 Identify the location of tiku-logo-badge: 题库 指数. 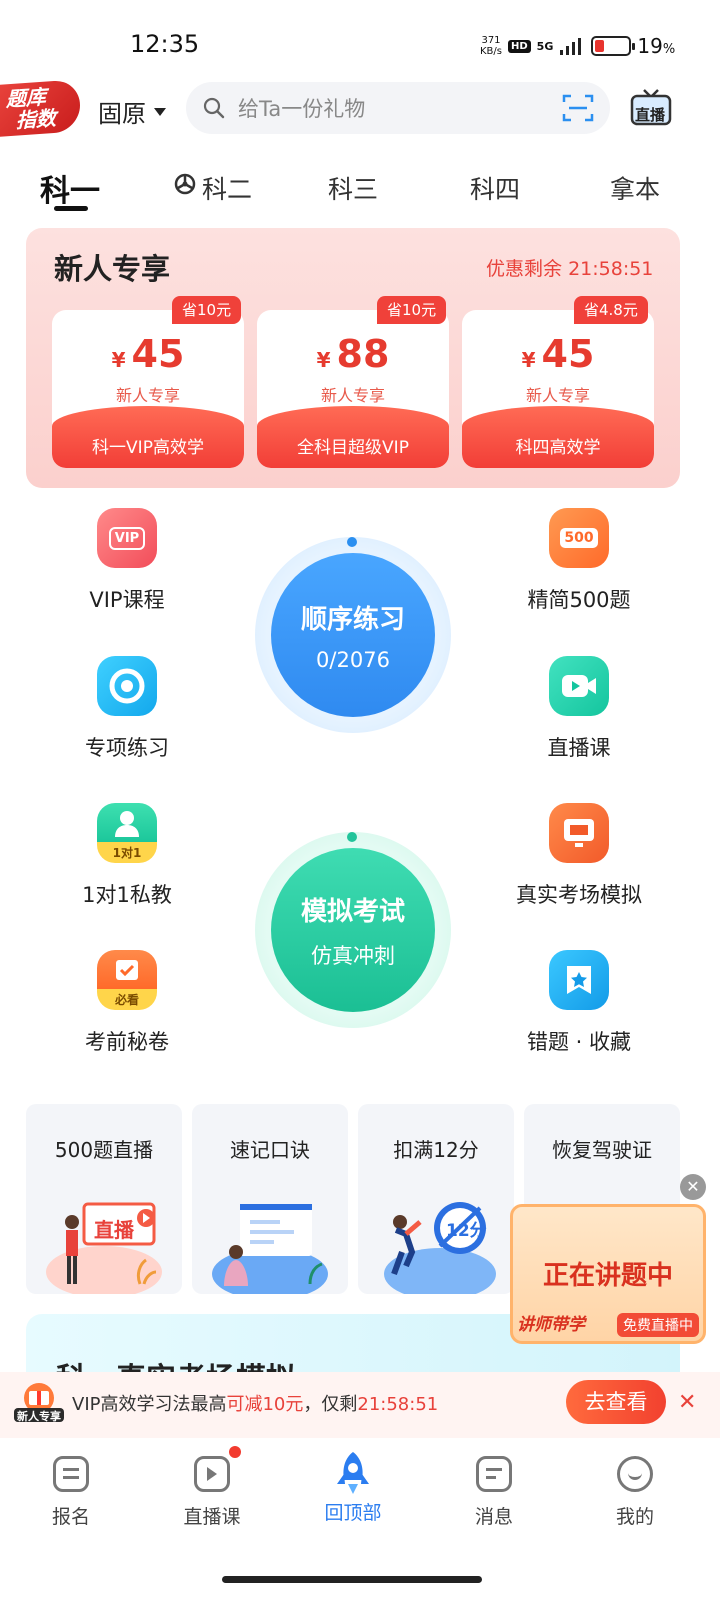
(40, 108).